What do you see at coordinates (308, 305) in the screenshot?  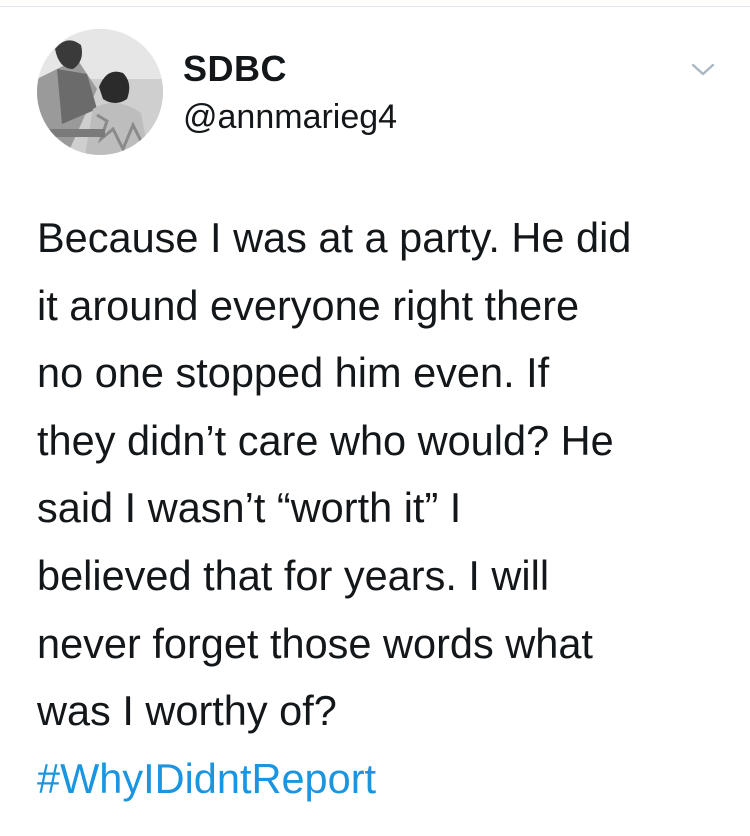 I see `tweet-text-line: it around everyone right there` at bounding box center [308, 305].